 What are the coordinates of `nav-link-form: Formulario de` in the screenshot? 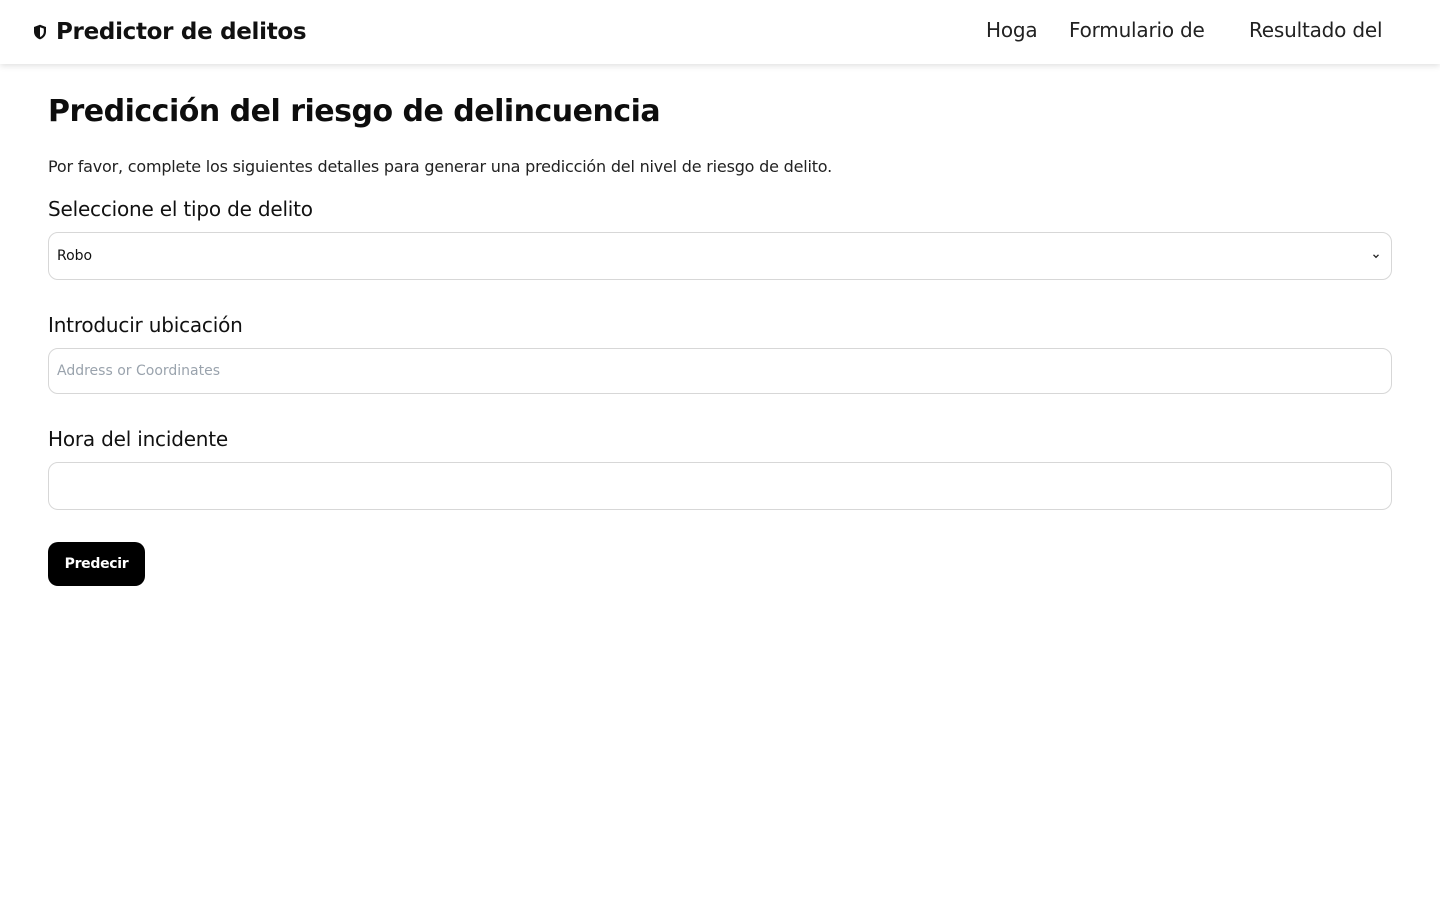 It's located at (1137, 30).